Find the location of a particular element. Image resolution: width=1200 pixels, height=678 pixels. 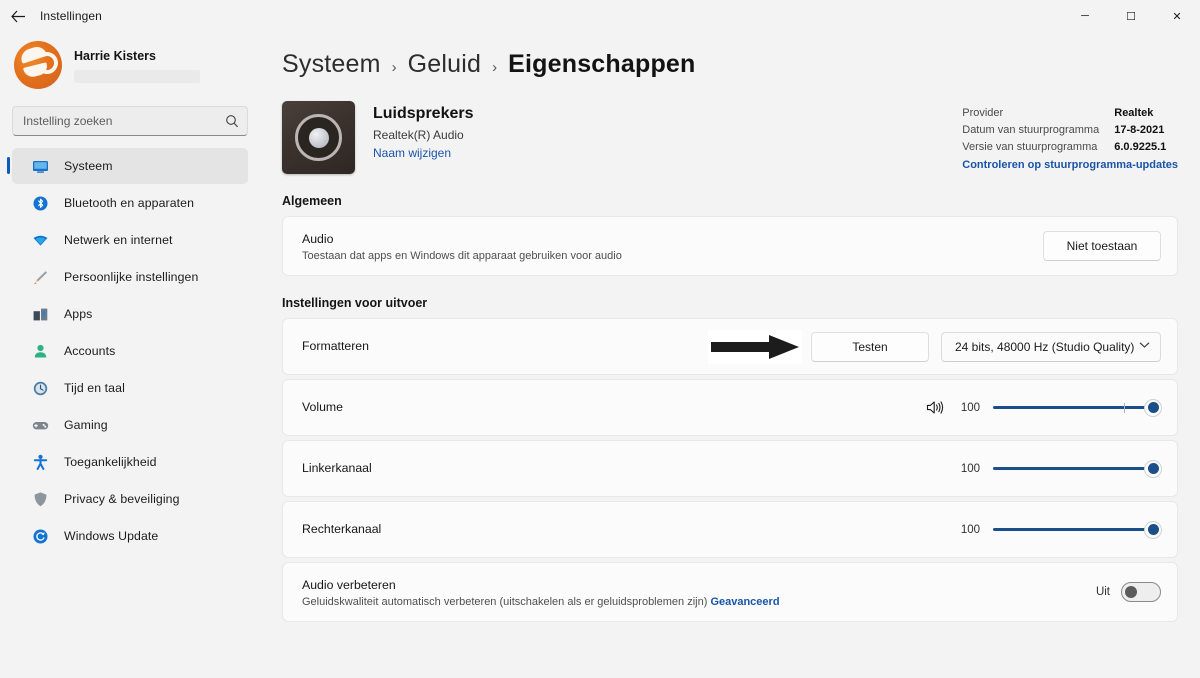

sidebar-item-label: Persoonlijke instellingen is located at coordinates (131, 277).